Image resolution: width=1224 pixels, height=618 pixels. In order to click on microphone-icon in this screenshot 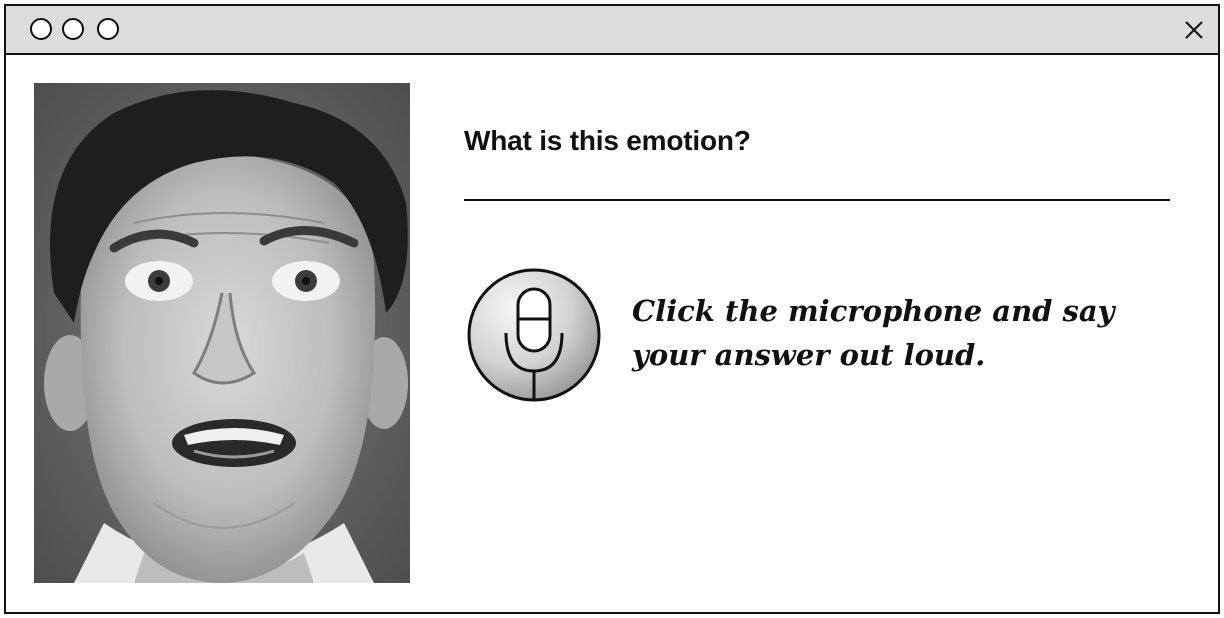, I will do `click(534, 335)`.